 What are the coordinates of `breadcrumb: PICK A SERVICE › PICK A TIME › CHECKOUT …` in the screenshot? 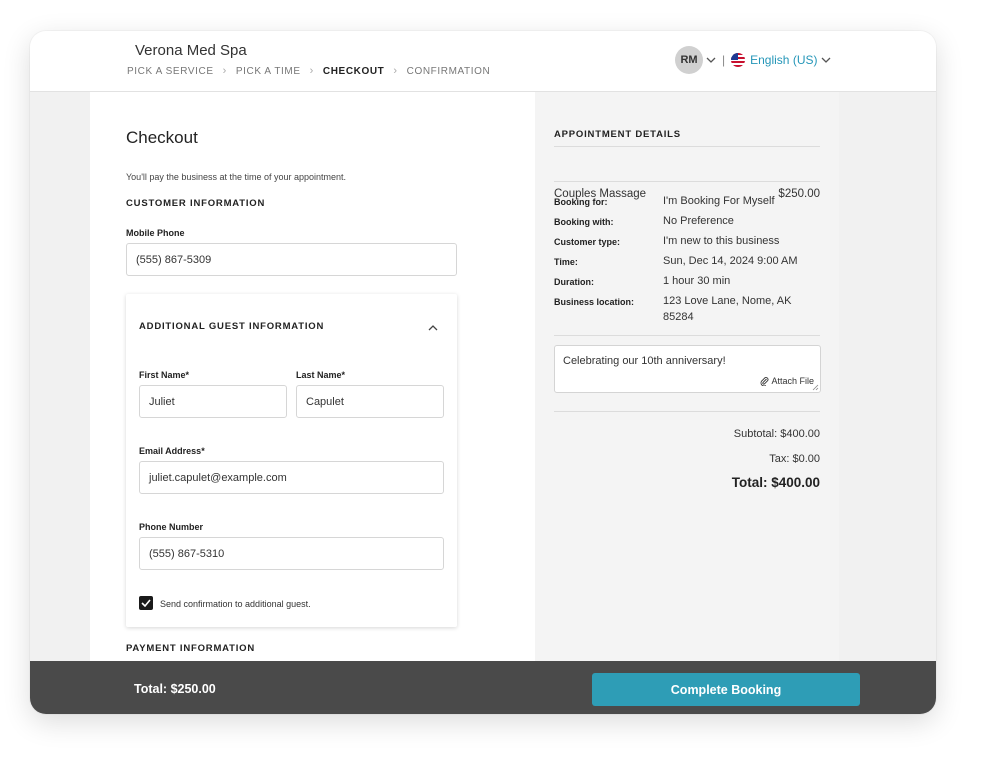 It's located at (313, 71).